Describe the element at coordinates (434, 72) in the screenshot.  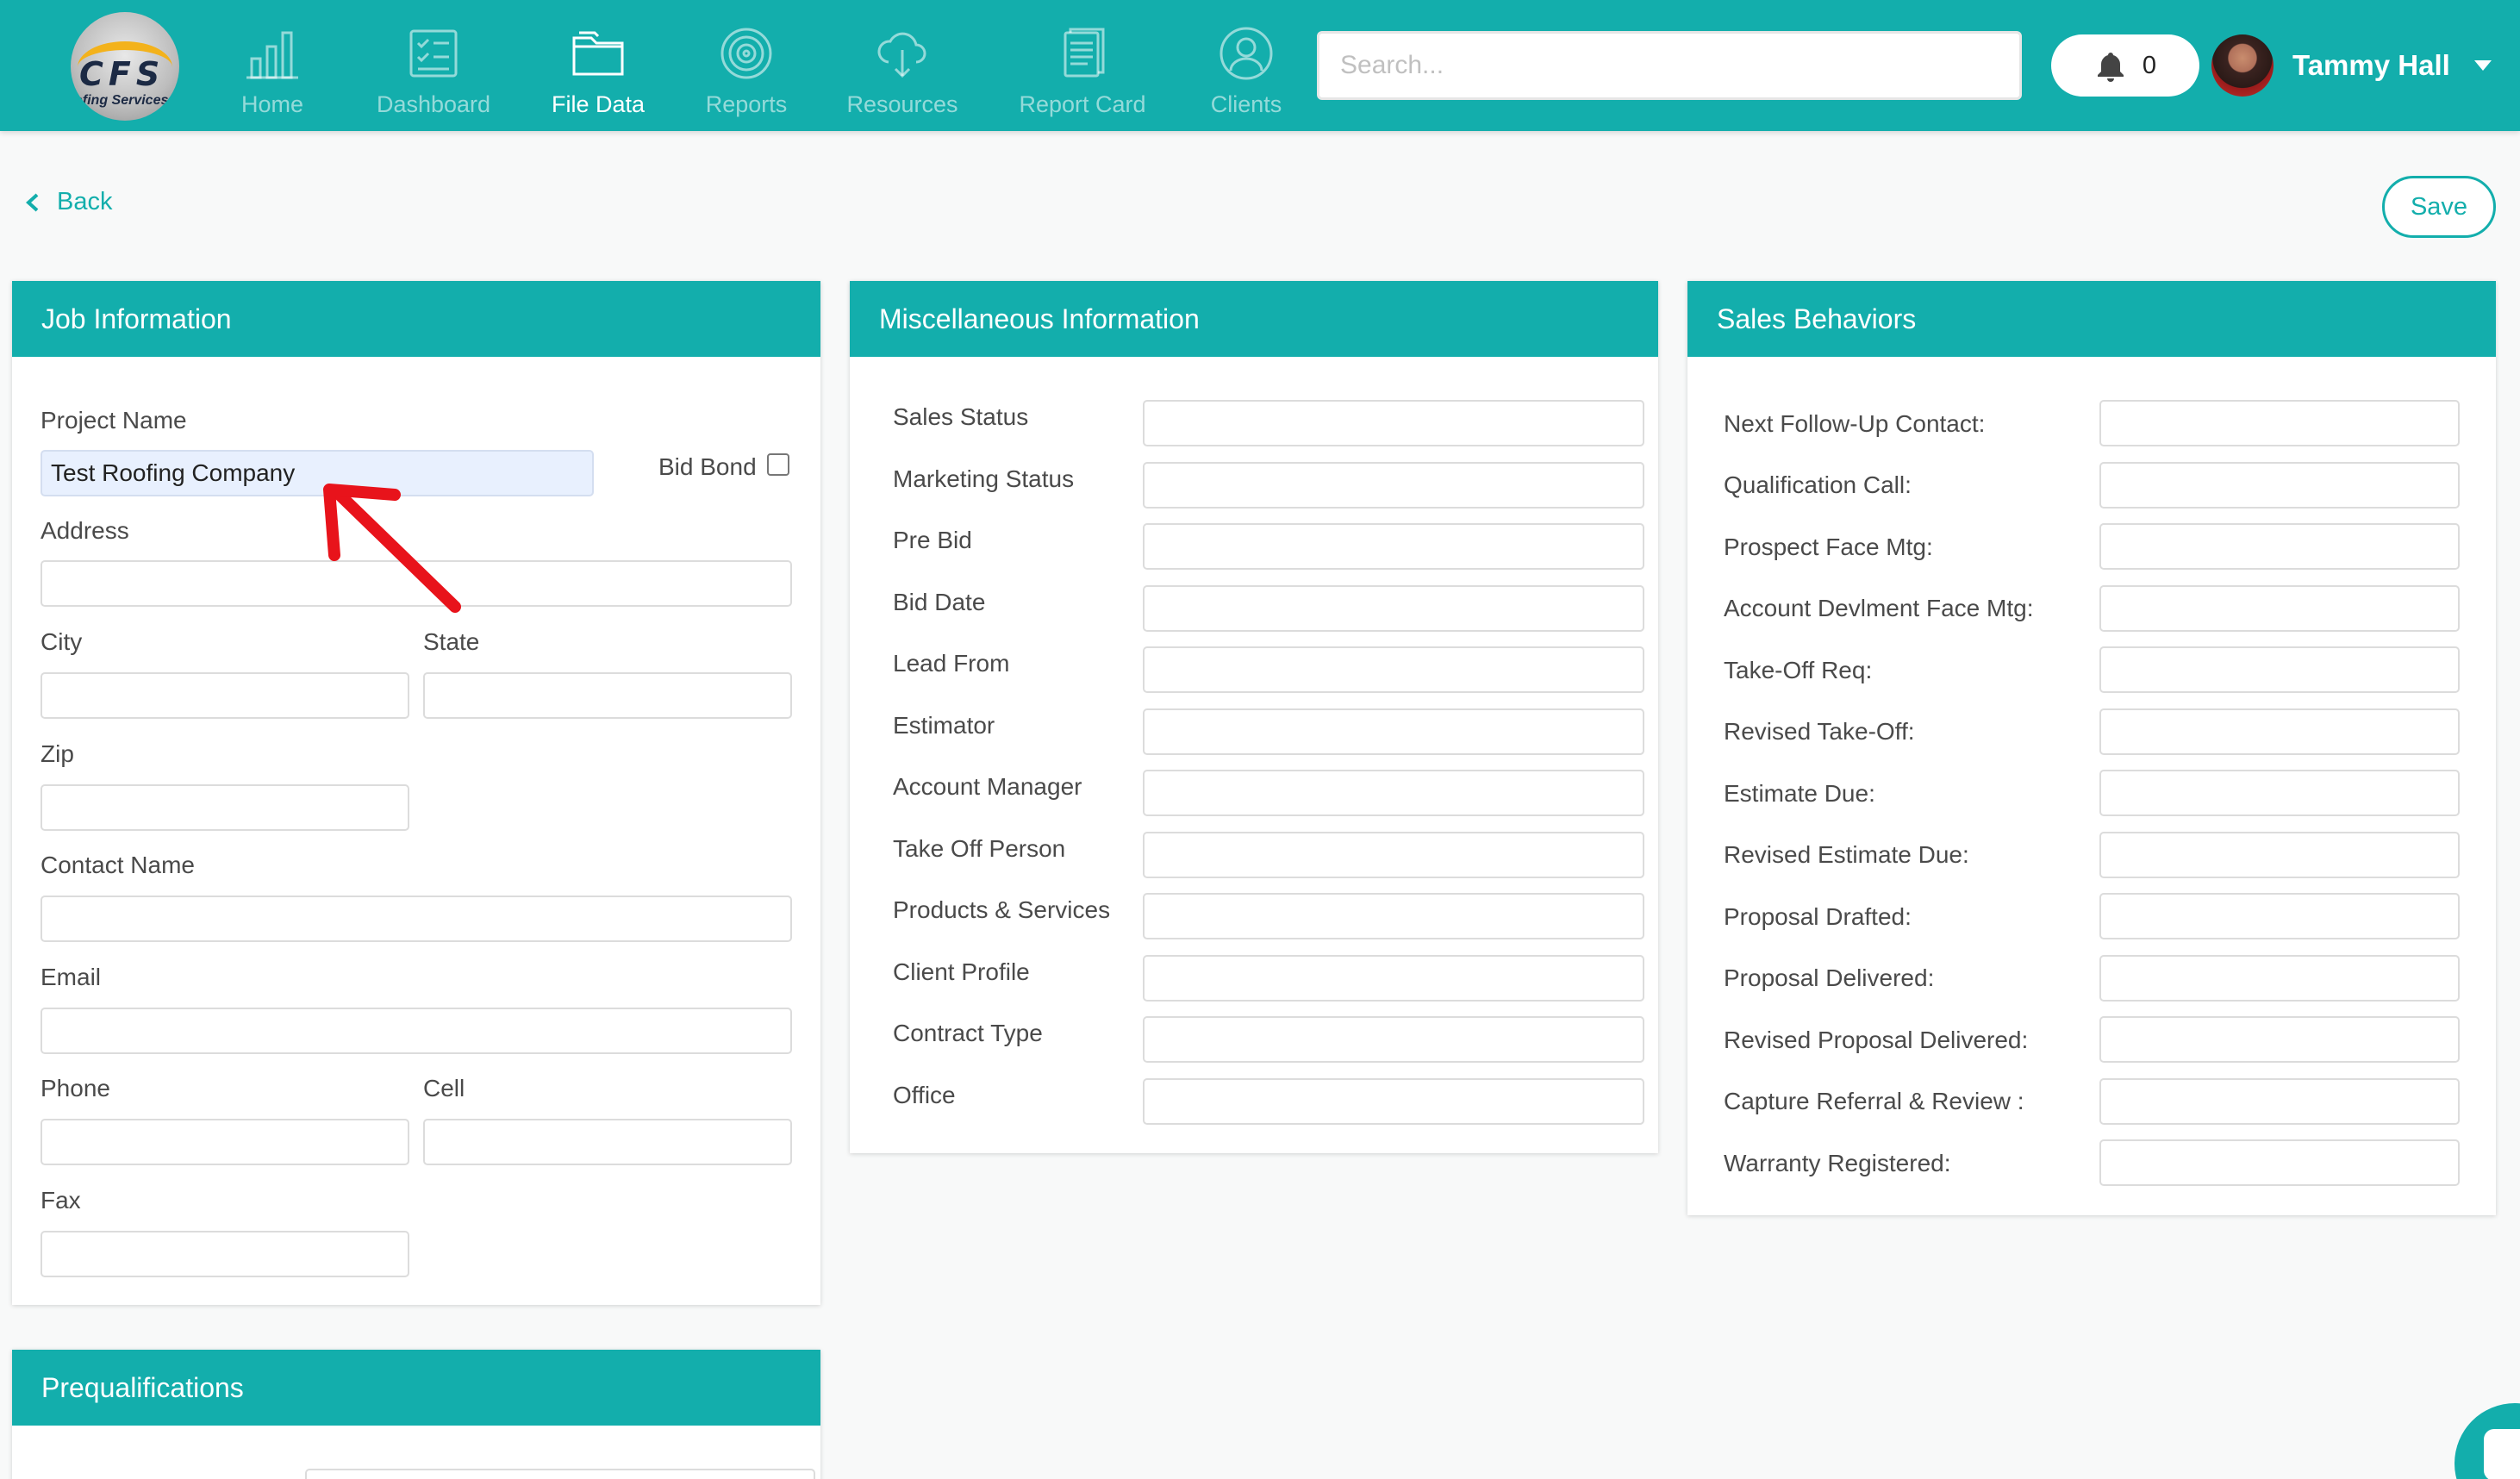
I see `nav-dashboard: Dashboard` at that location.